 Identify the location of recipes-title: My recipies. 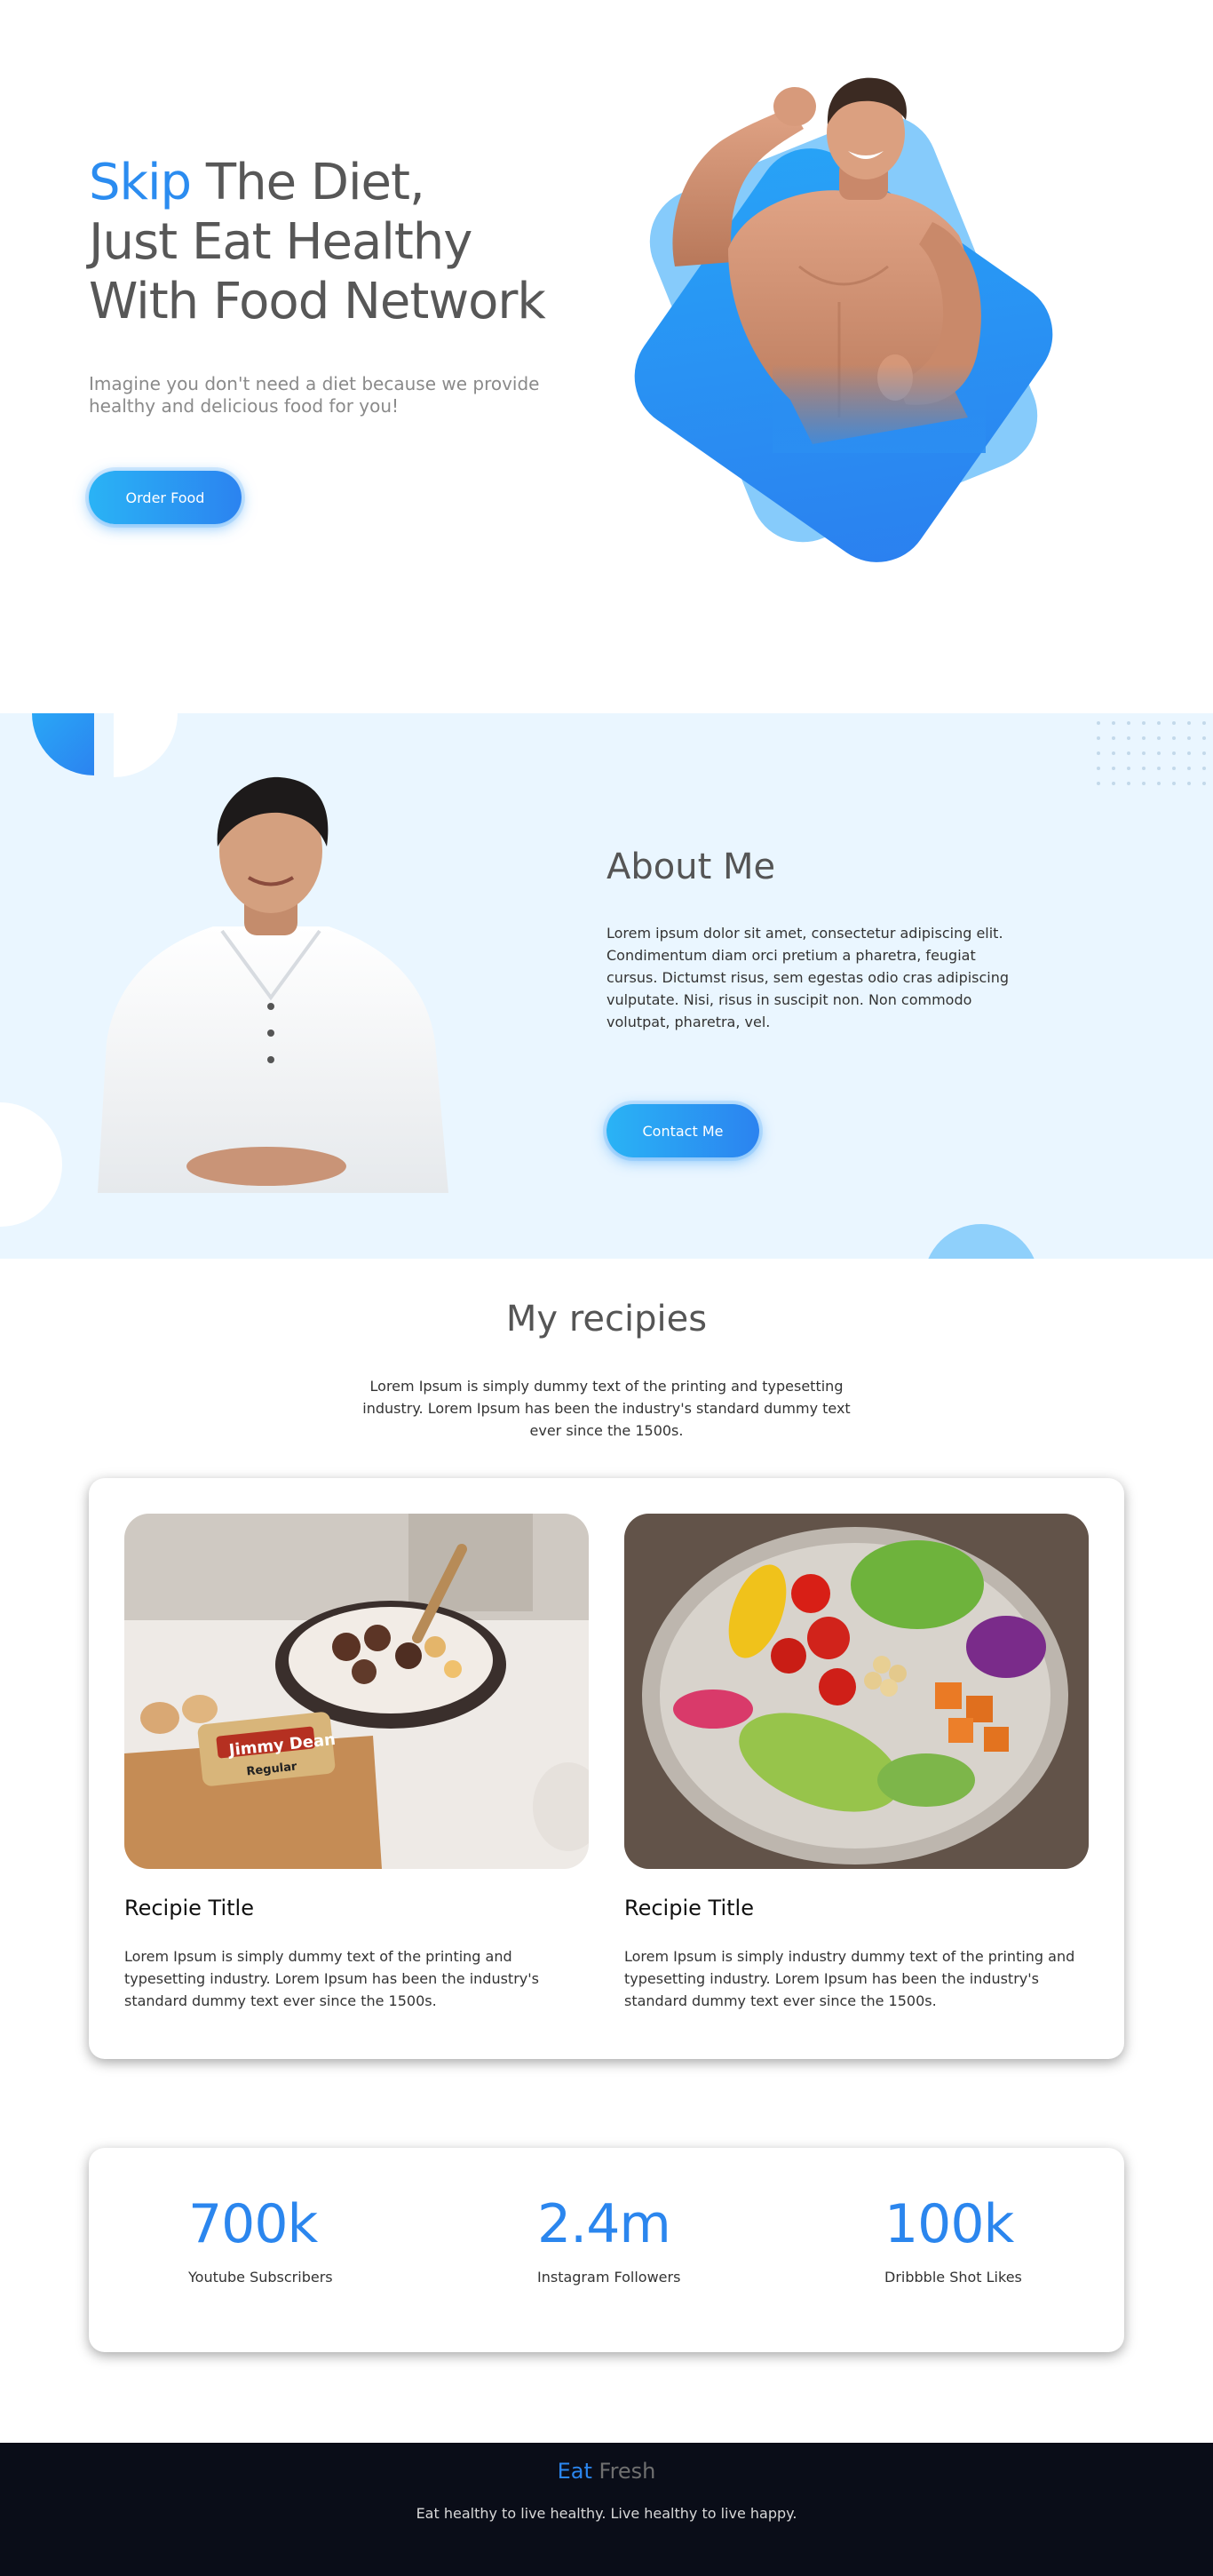
(606, 1319).